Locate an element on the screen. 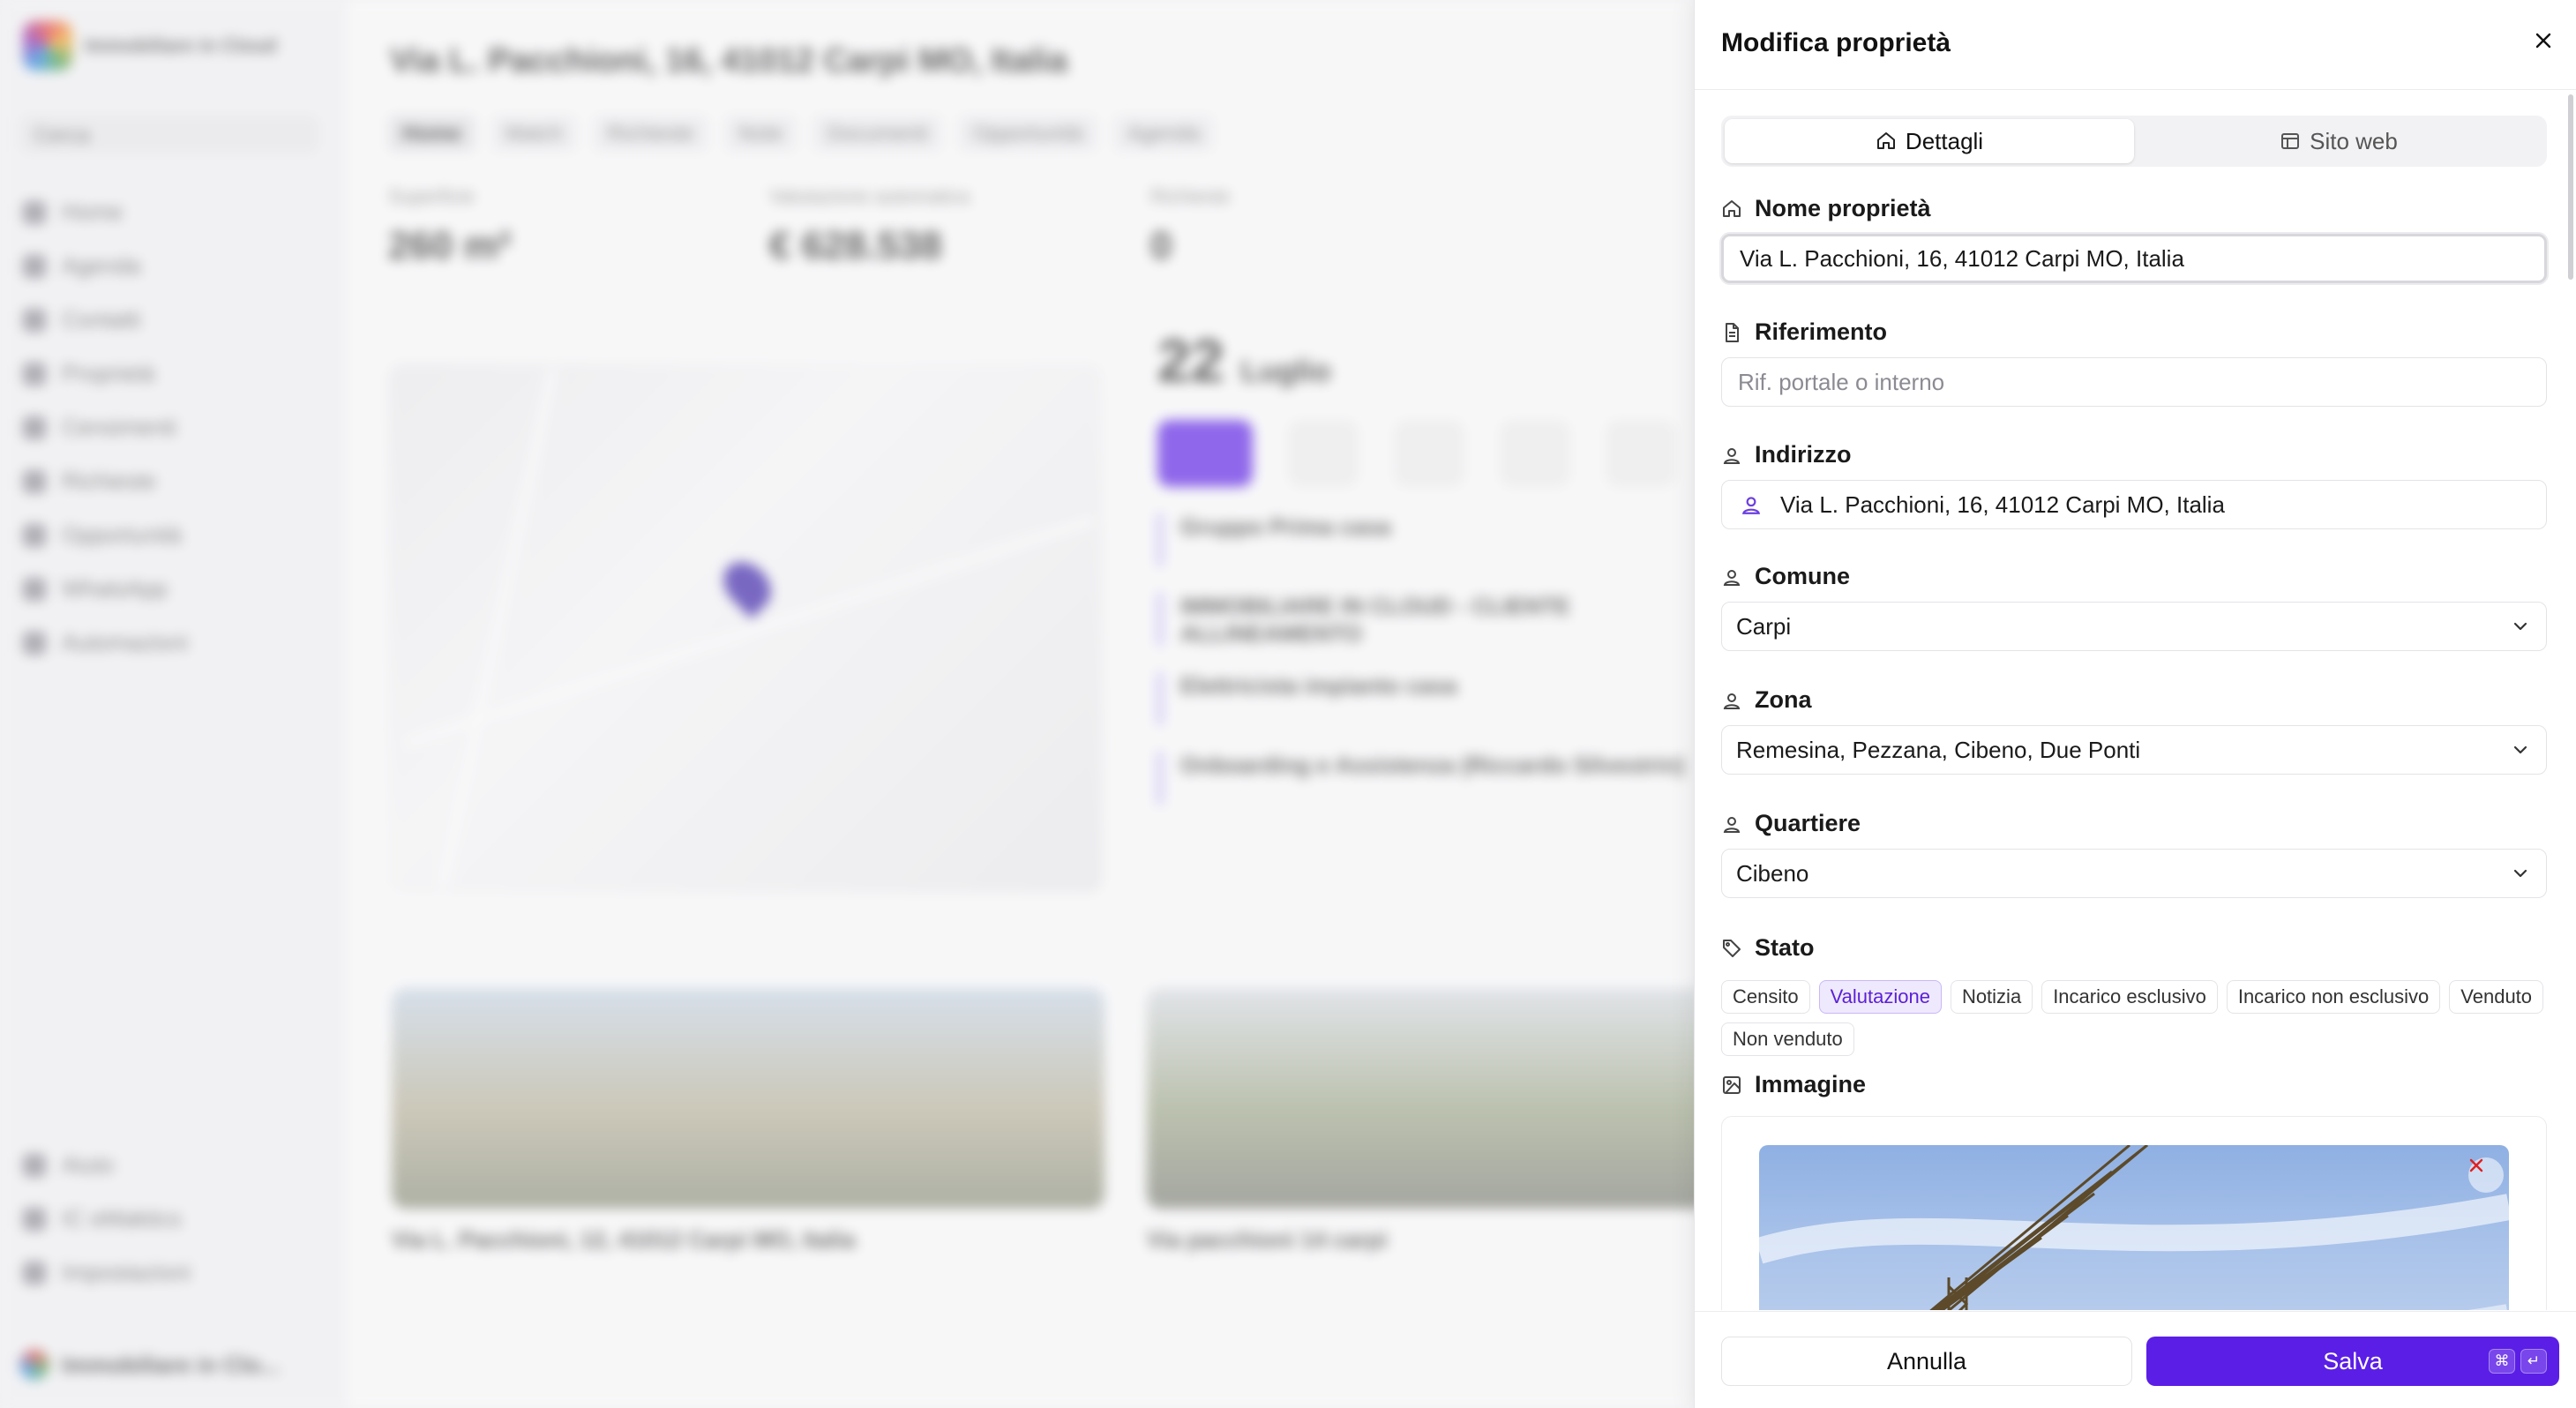  comune-select: Carpi is located at coordinates (2134, 626).